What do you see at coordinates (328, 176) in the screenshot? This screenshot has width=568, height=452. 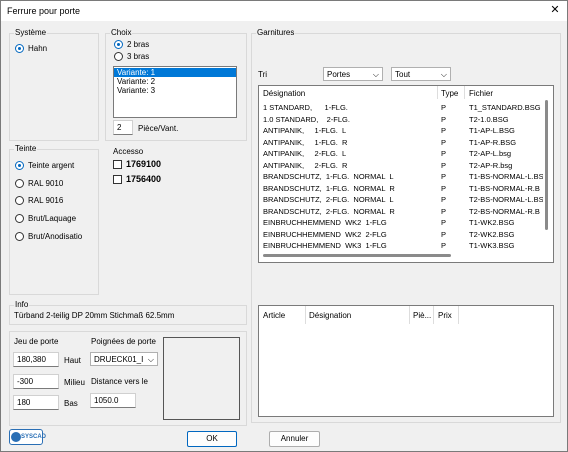 I see `designation-cell: BRANDSCHUTZ, 1-FLG. NORMAL L` at bounding box center [328, 176].